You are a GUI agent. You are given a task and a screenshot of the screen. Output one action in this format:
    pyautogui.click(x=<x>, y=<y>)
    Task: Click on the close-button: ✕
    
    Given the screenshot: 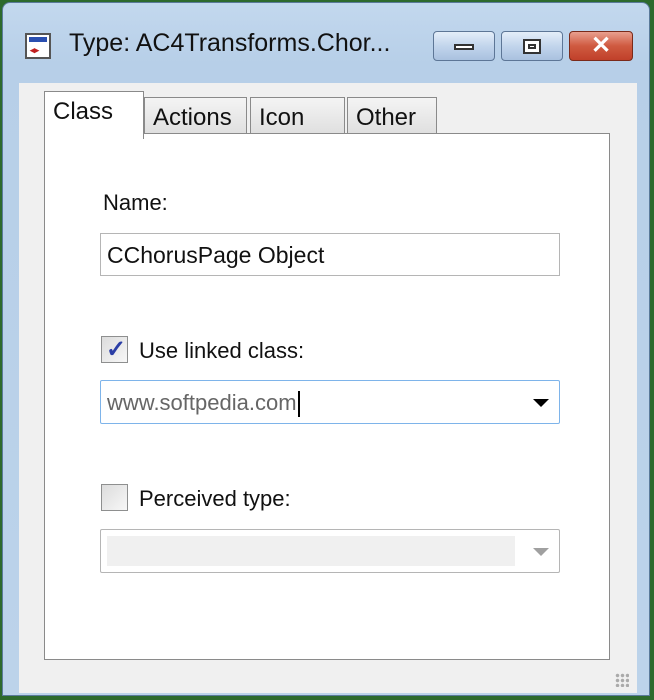 What is the action you would take?
    pyautogui.click(x=601, y=46)
    